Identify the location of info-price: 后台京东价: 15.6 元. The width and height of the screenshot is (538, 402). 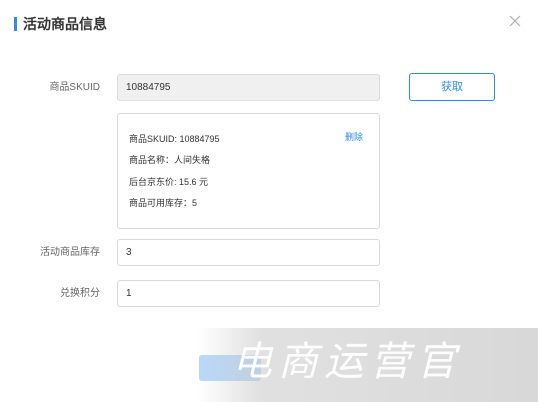
(169, 182).